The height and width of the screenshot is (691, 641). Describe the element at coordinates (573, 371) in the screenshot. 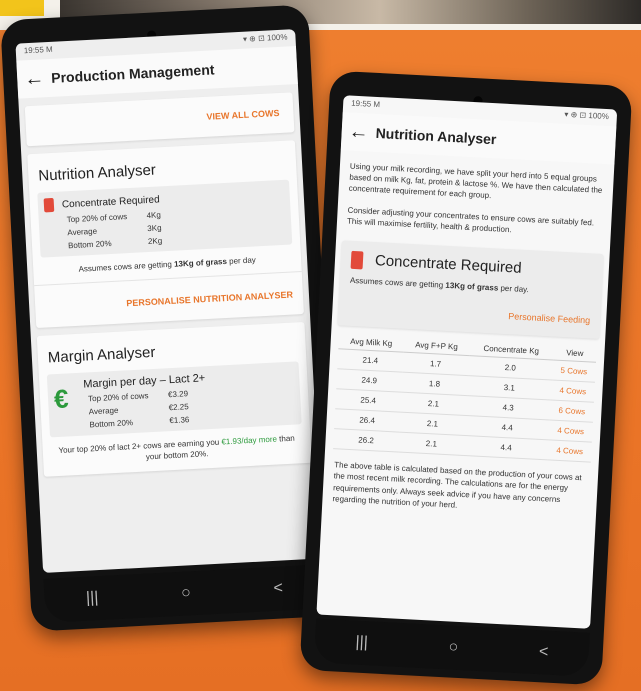

I see `view-cows-link: 5 Cows` at that location.